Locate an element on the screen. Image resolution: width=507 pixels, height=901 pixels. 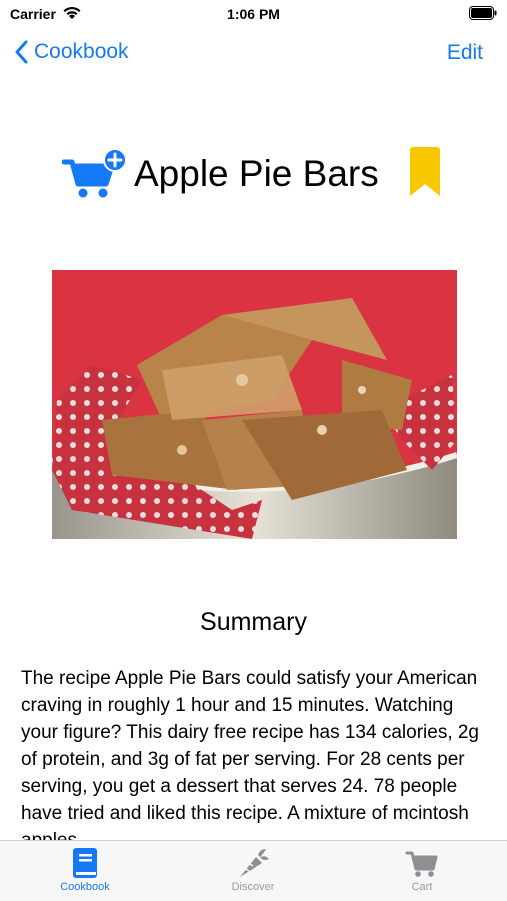
bookmark-icon is located at coordinates (425, 172).